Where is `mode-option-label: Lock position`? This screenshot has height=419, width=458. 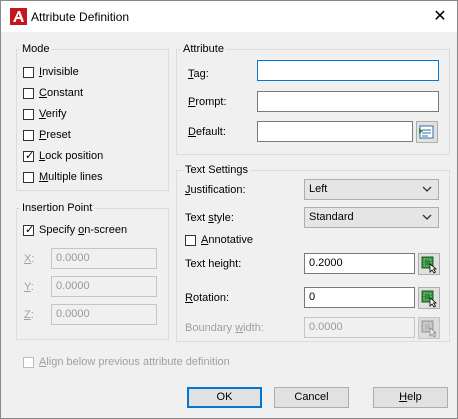
mode-option-label: Lock position is located at coordinates (71, 156).